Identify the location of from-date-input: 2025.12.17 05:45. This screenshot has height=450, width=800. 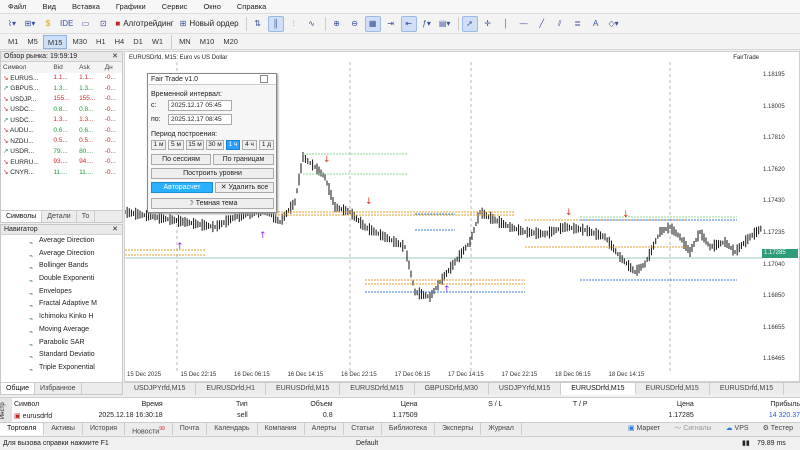
(200, 105).